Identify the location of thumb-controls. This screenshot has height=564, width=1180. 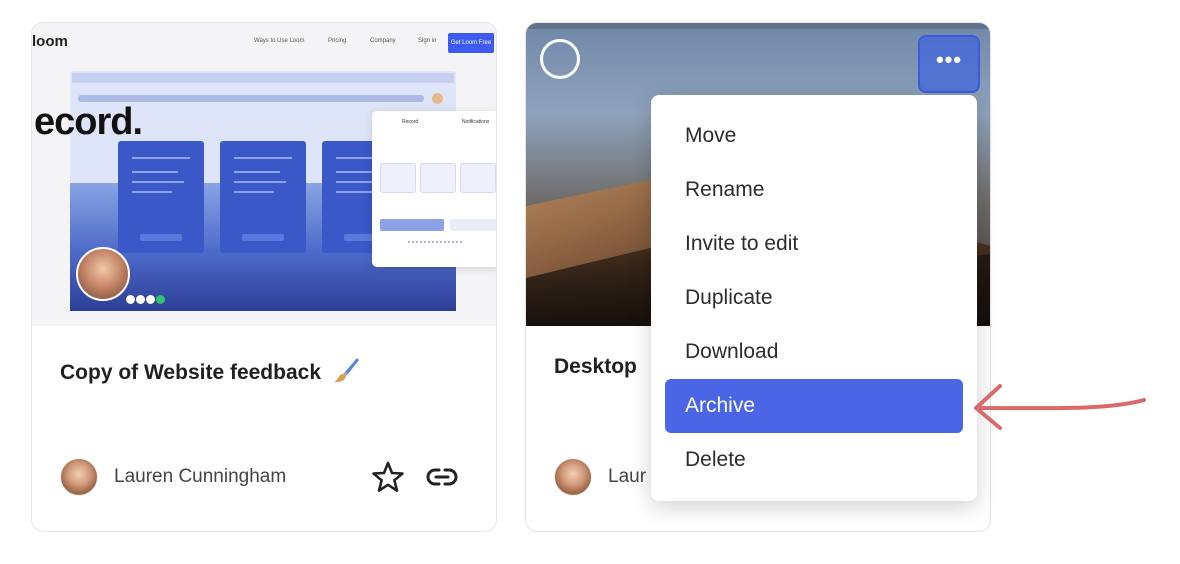
(147, 297).